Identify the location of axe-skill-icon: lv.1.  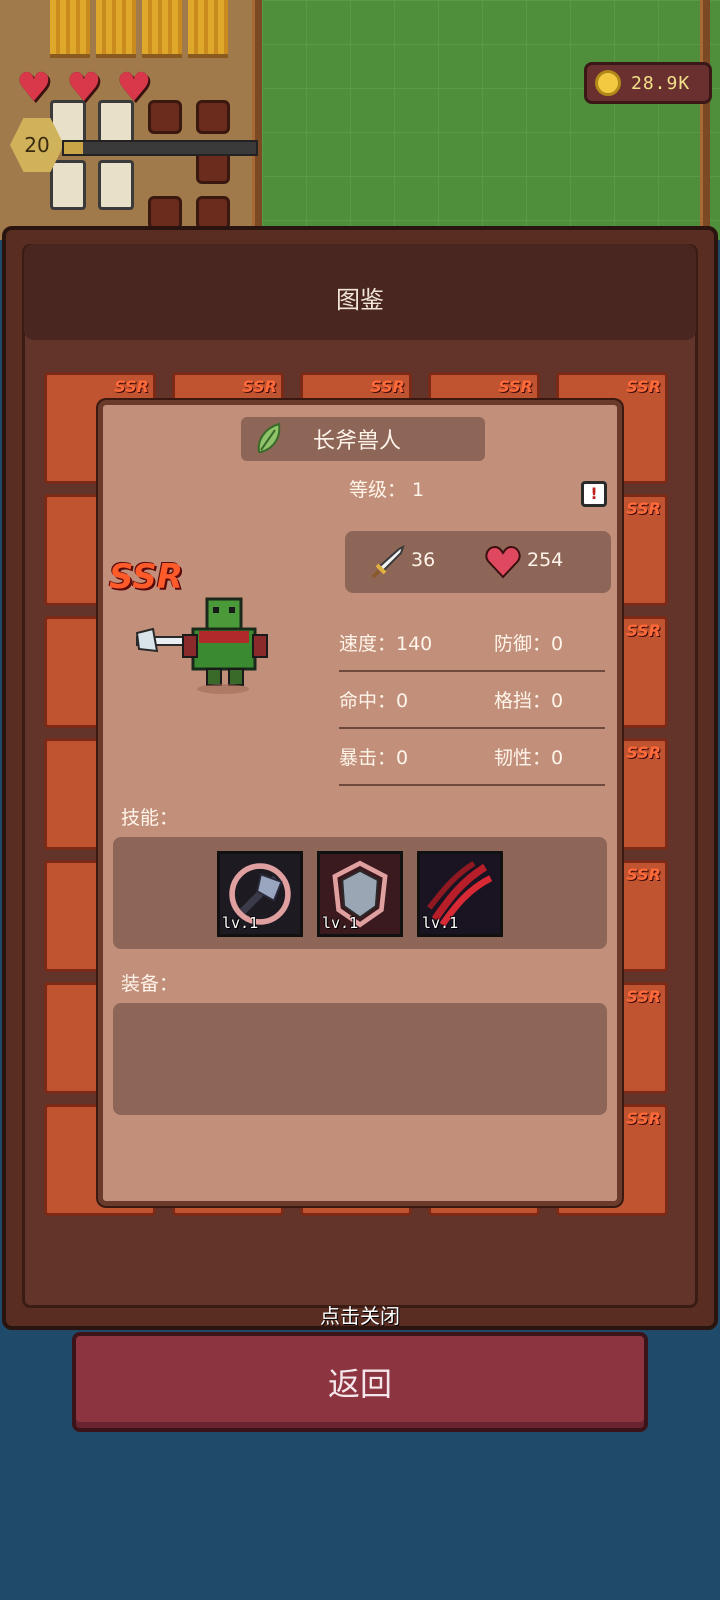
(260, 894).